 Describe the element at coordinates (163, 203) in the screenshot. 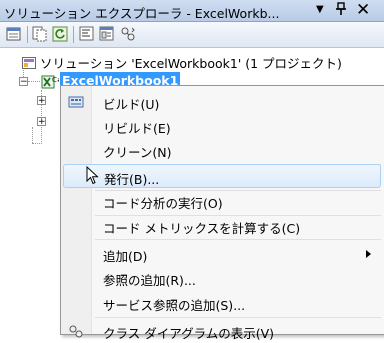

I see `menu-item-label: コード分析の実行(O)` at that location.